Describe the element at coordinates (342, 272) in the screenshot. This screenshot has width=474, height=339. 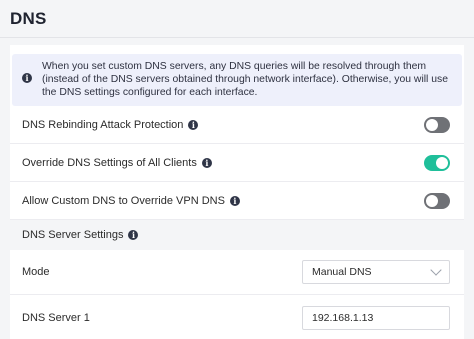
I see `mode-value: Manual DNS` at that location.